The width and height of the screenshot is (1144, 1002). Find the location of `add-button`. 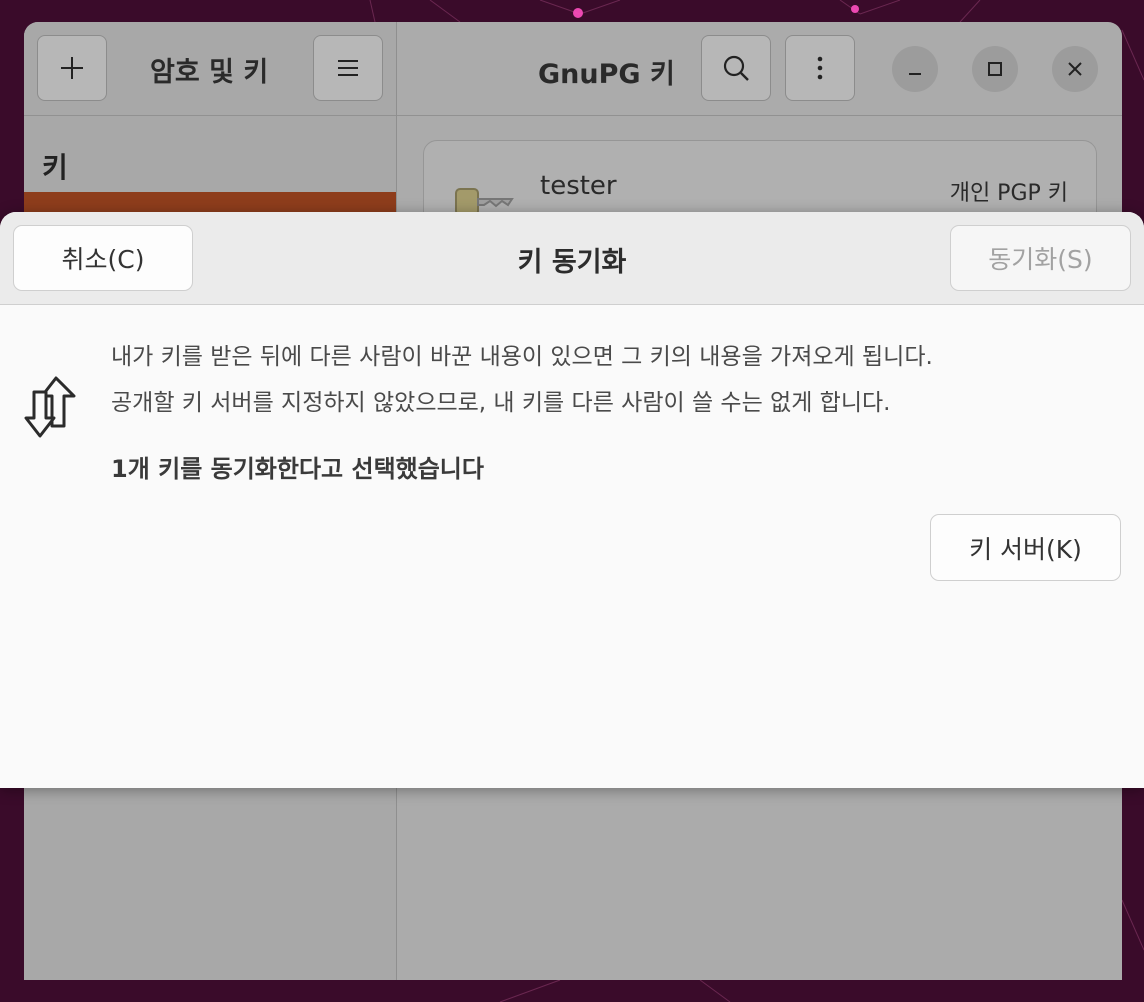

add-button is located at coordinates (72, 68).